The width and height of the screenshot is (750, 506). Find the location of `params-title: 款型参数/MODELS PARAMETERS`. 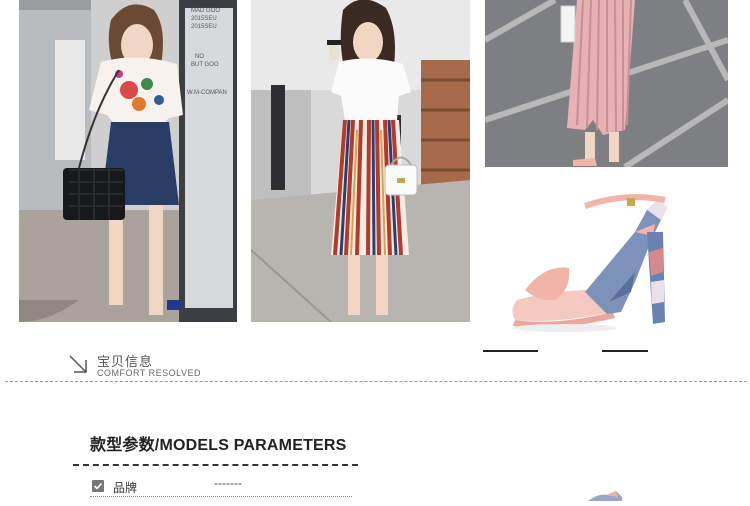

params-title: 款型参数/MODELS PARAMETERS is located at coordinates (218, 445).